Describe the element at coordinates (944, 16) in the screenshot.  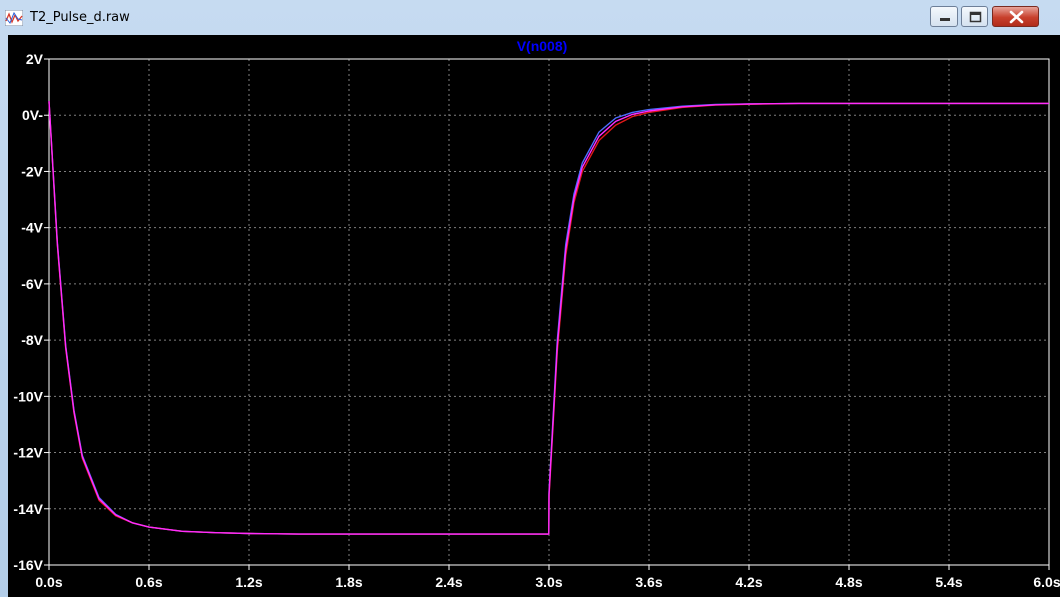
I see `minimize-button` at that location.